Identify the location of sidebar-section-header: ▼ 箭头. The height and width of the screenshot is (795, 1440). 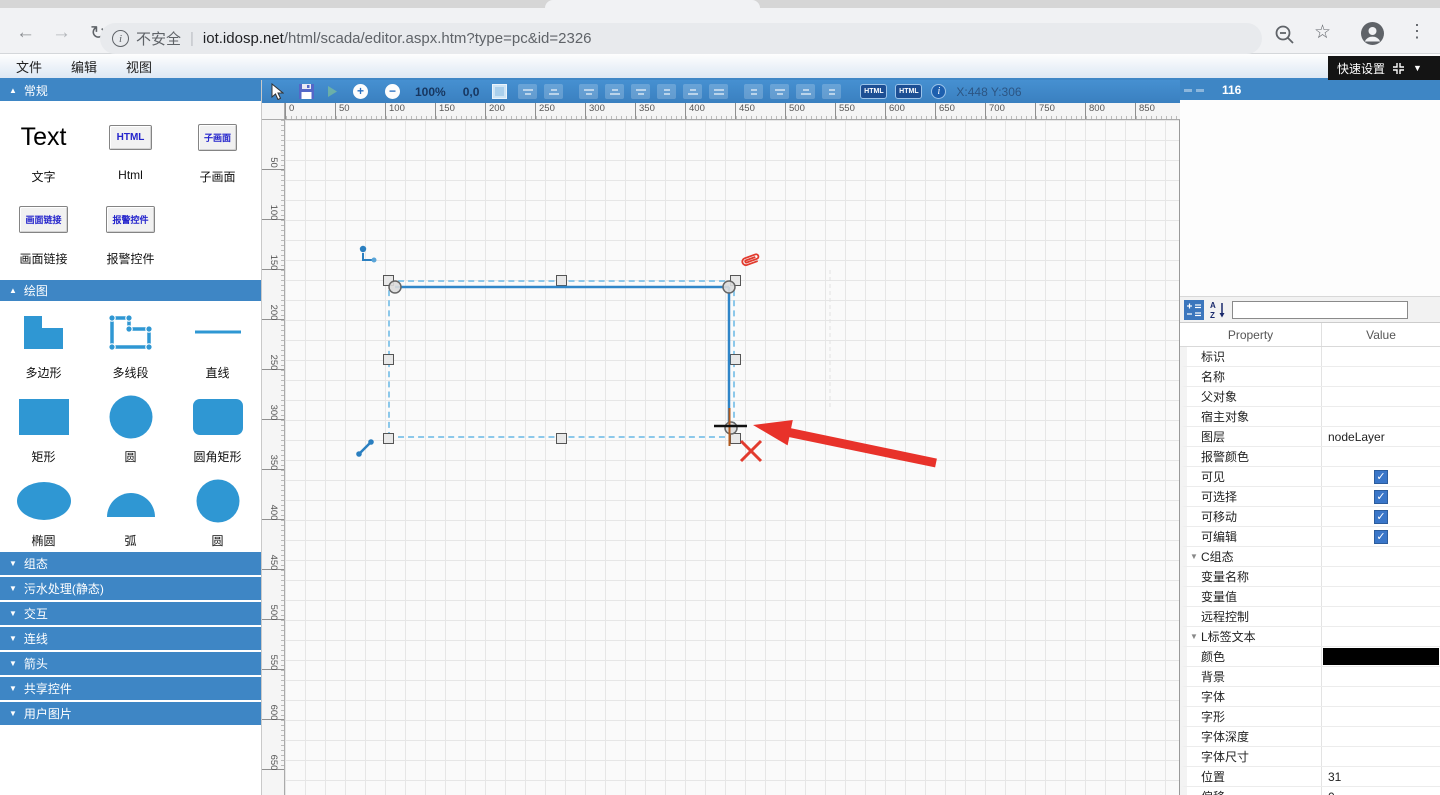
(130, 663).